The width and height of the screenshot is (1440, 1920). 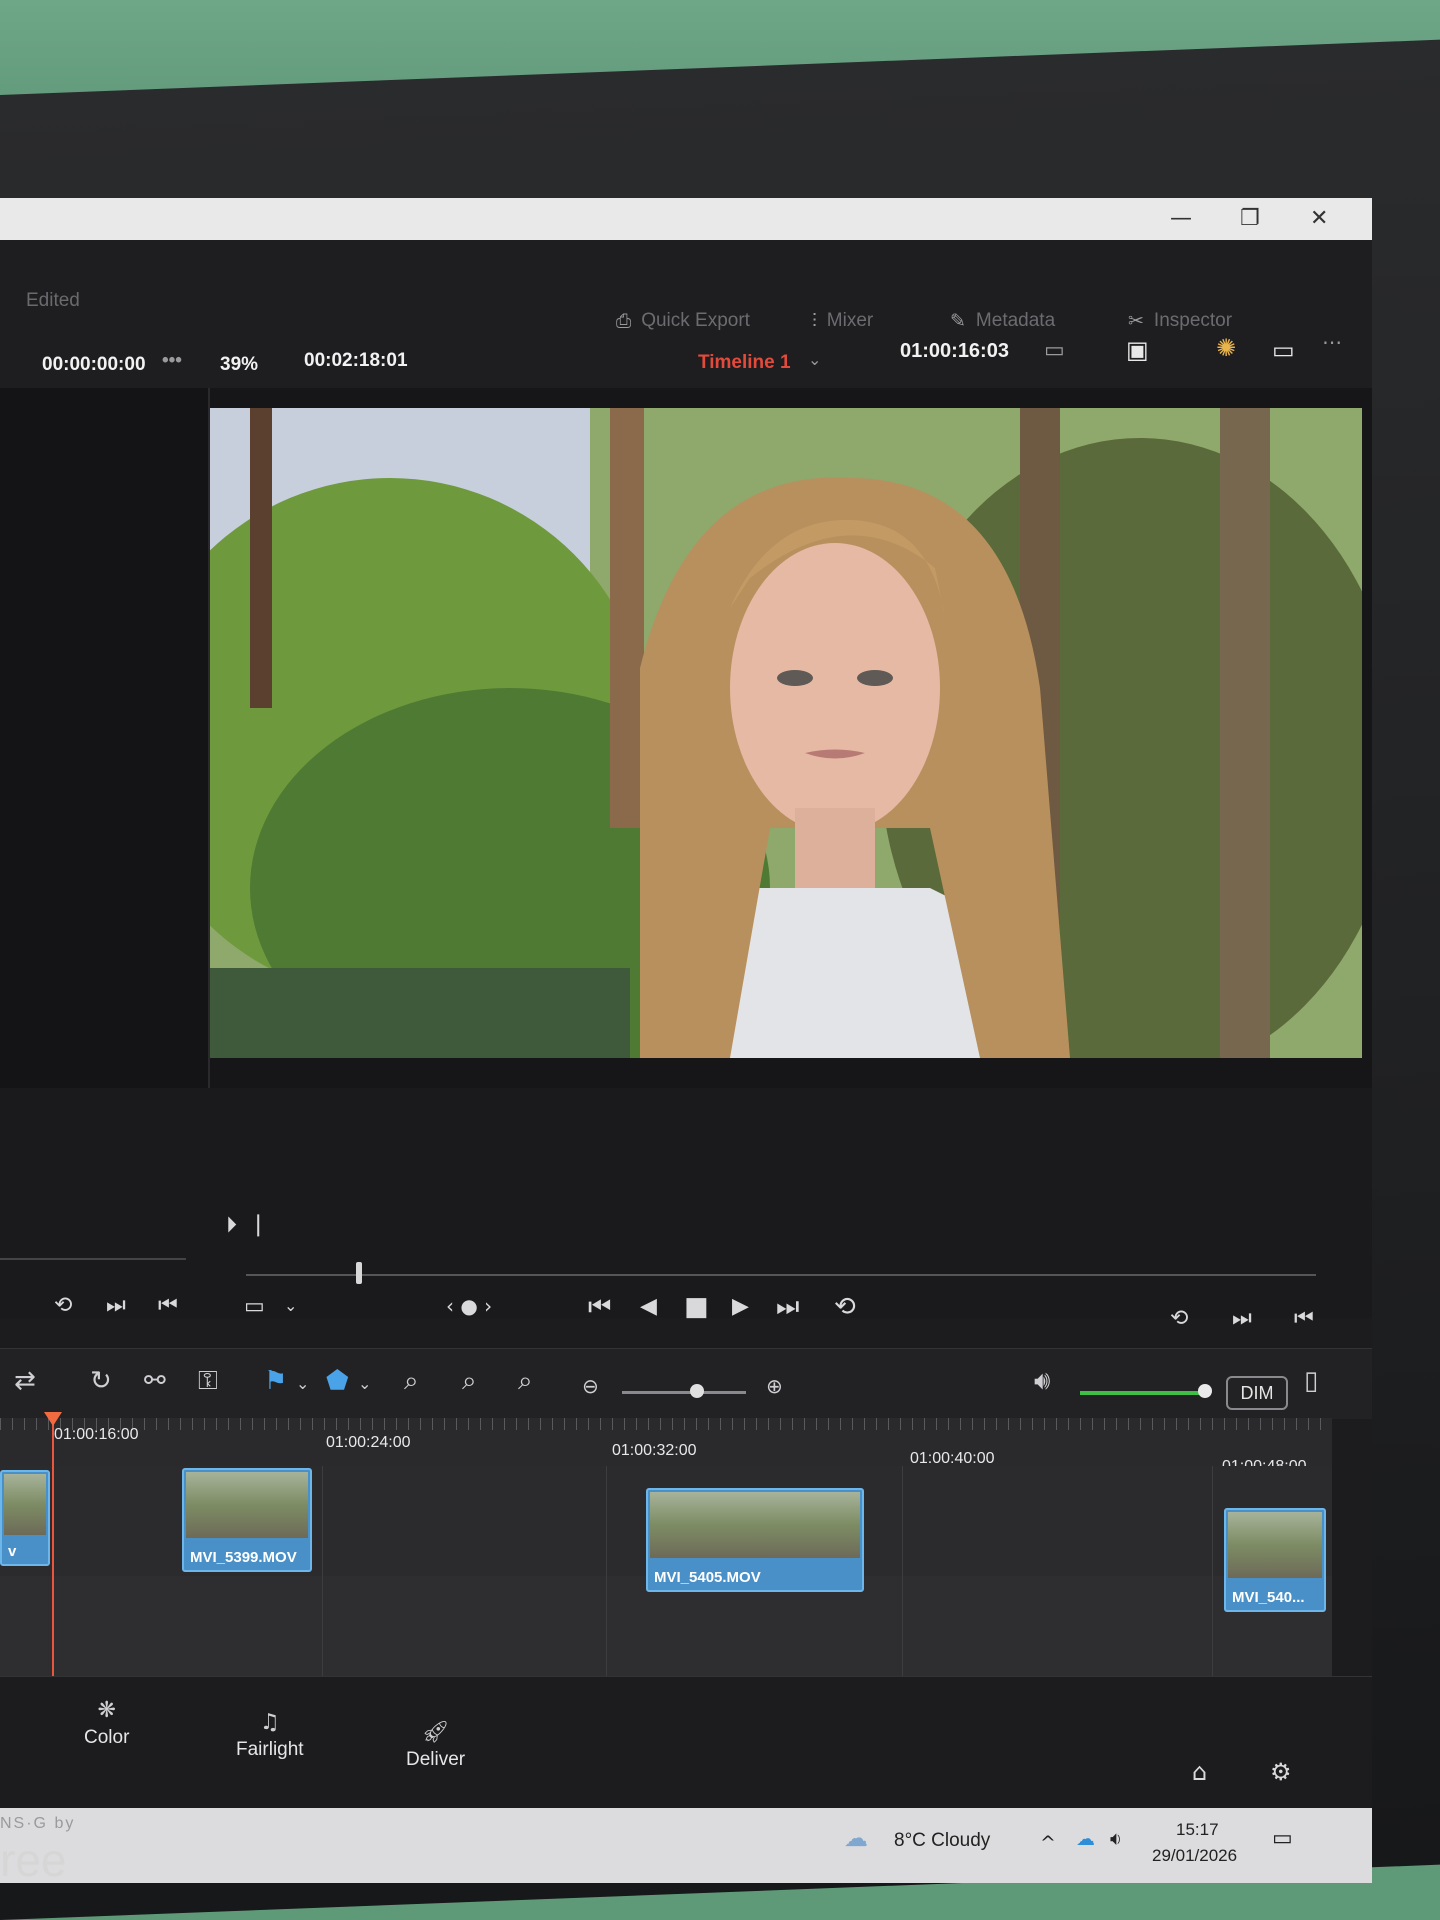 I want to click on ruler-label: 01:00:16:00, so click(x=96, y=1434).